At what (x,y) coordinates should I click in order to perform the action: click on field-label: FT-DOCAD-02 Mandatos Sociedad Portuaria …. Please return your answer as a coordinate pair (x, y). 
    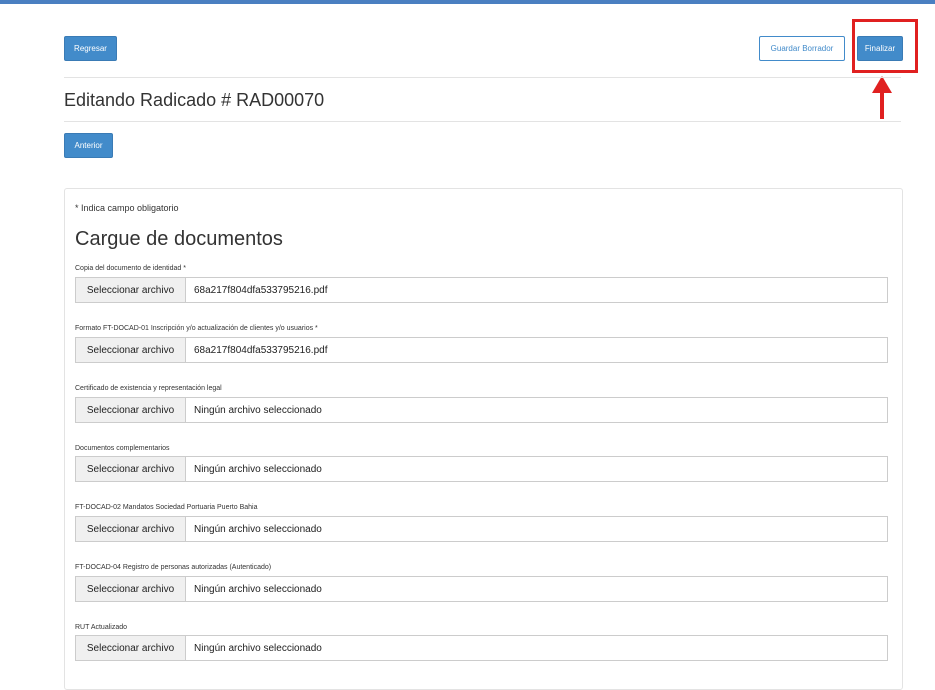
    Looking at the image, I should click on (166, 507).